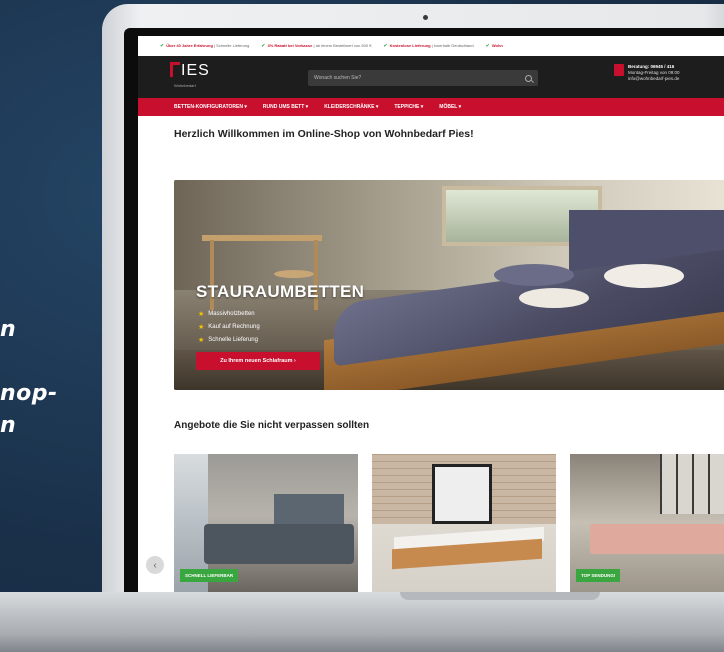 This screenshot has width=724, height=652. What do you see at coordinates (647, 523) in the screenshot?
I see `product-card: TOP SENDUNG!` at bounding box center [647, 523].